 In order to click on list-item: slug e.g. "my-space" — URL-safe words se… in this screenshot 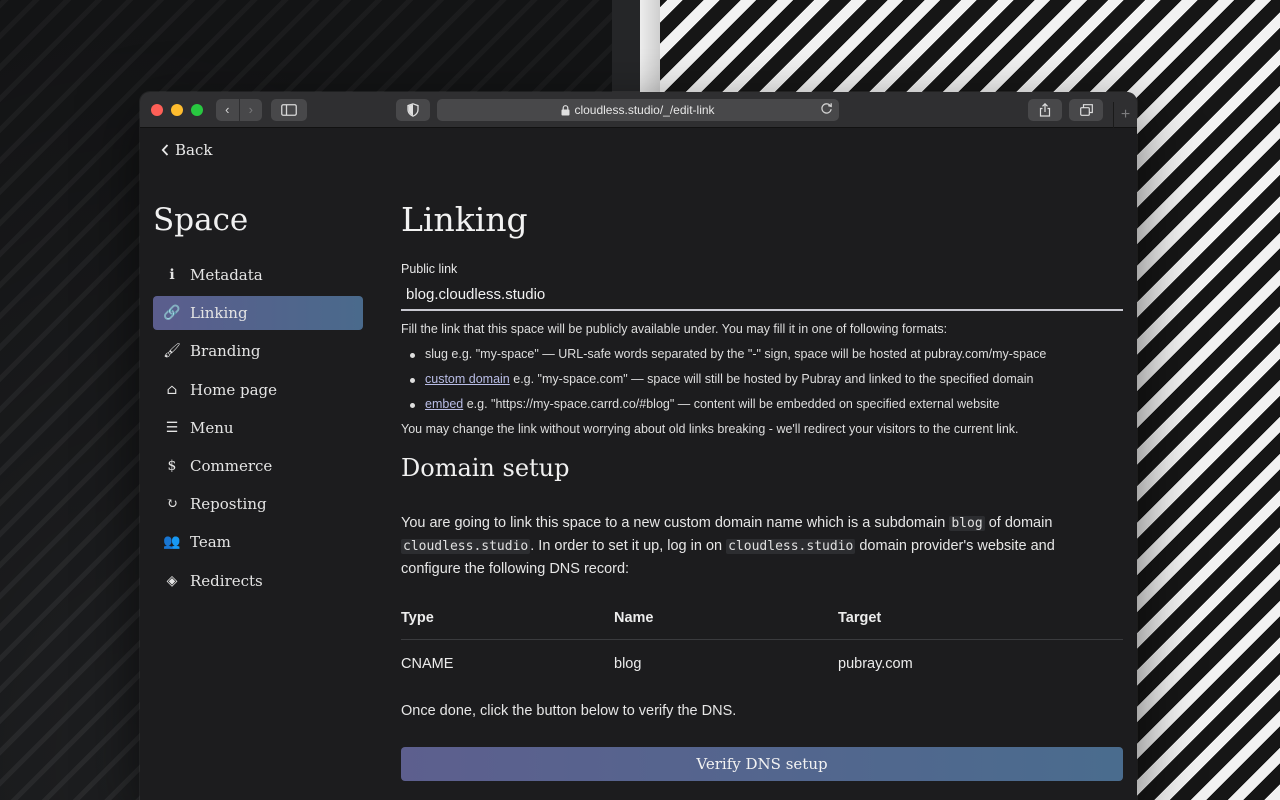, I will do `click(766, 354)`.